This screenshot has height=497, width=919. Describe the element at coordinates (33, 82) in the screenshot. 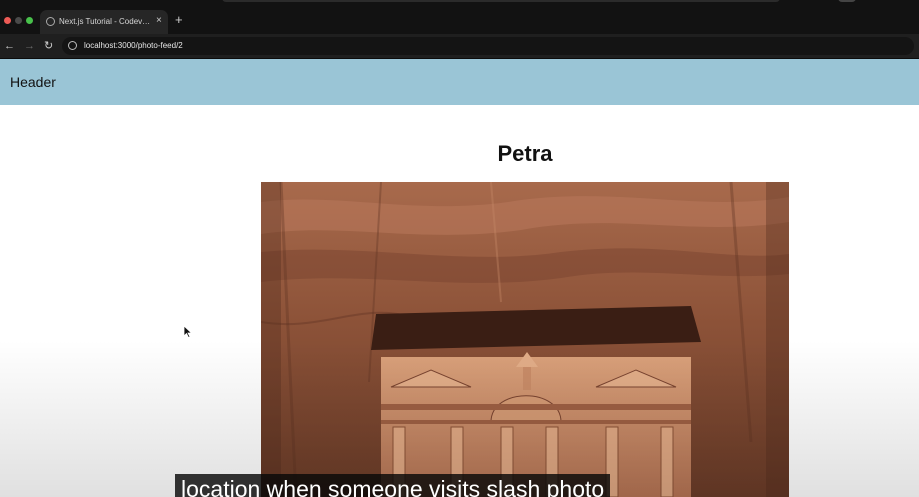

I see `header-text: Header` at that location.